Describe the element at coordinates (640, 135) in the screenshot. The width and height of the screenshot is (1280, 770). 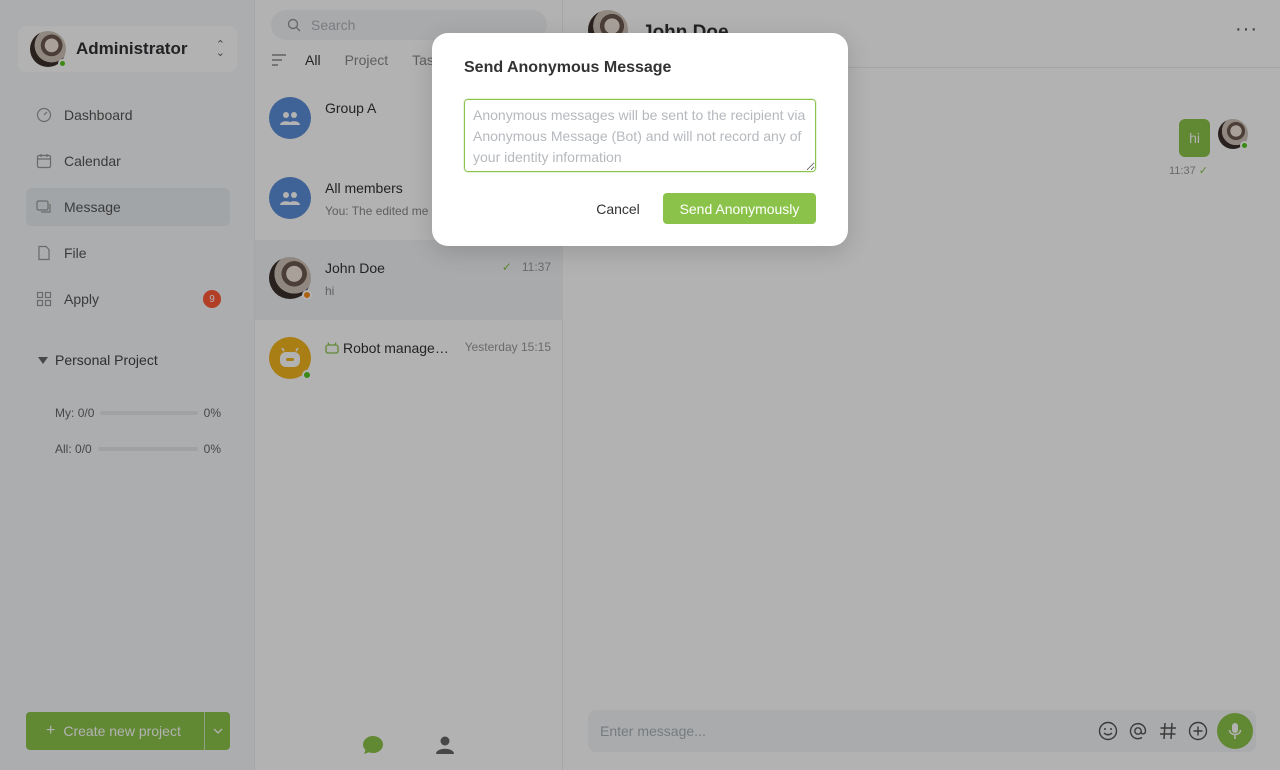
I see `anonymous-message-input` at that location.